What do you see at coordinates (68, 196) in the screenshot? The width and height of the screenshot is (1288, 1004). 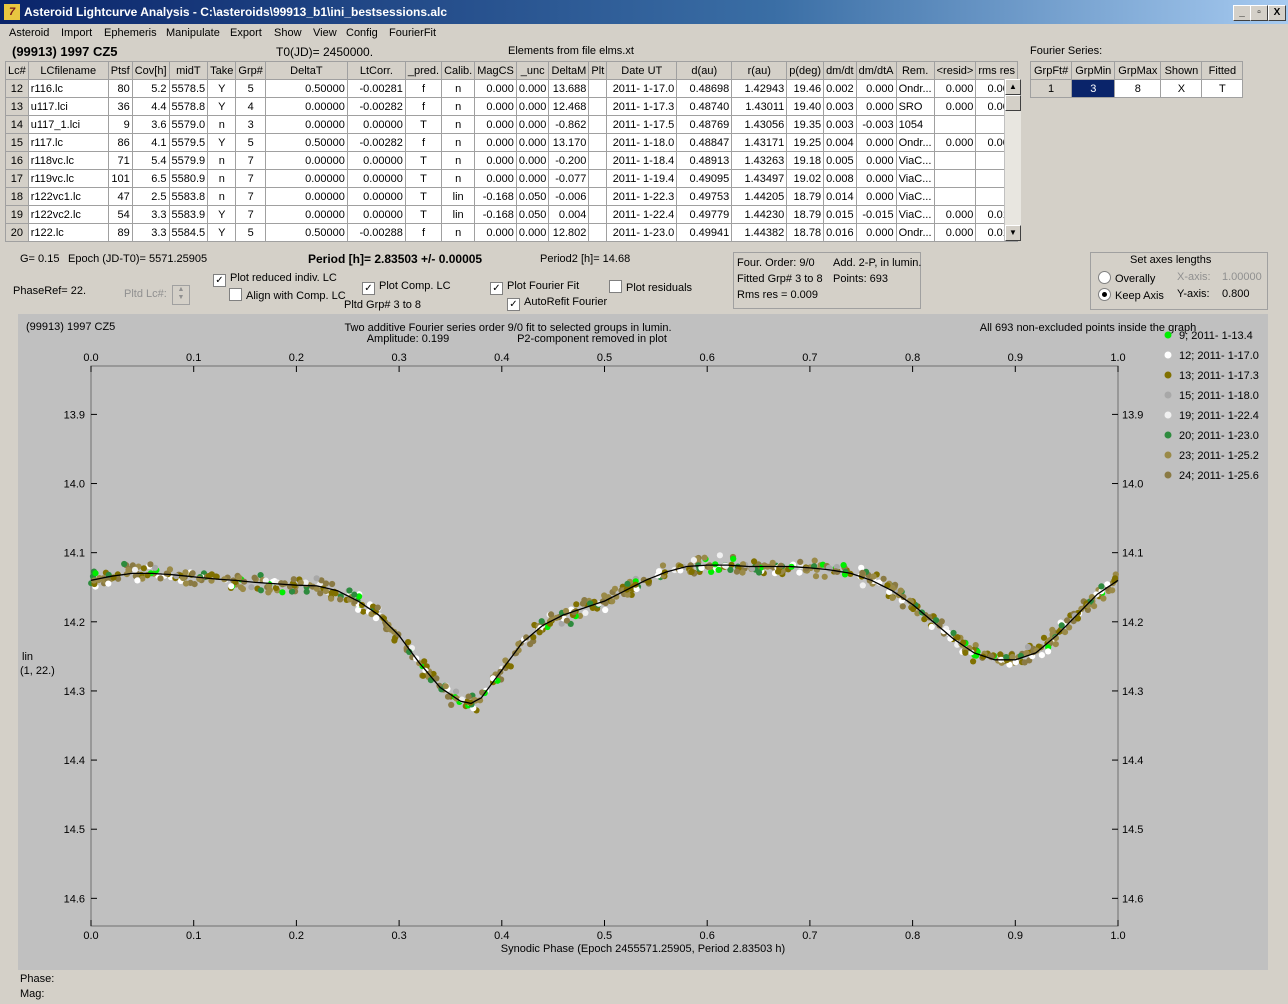 I see `table-cell: r122vc1.lc` at bounding box center [68, 196].